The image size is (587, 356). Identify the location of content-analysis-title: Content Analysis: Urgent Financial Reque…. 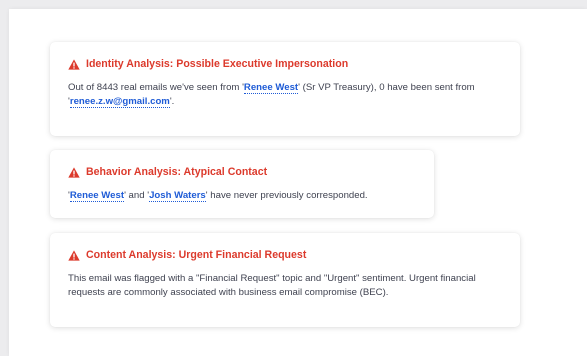
(285, 255).